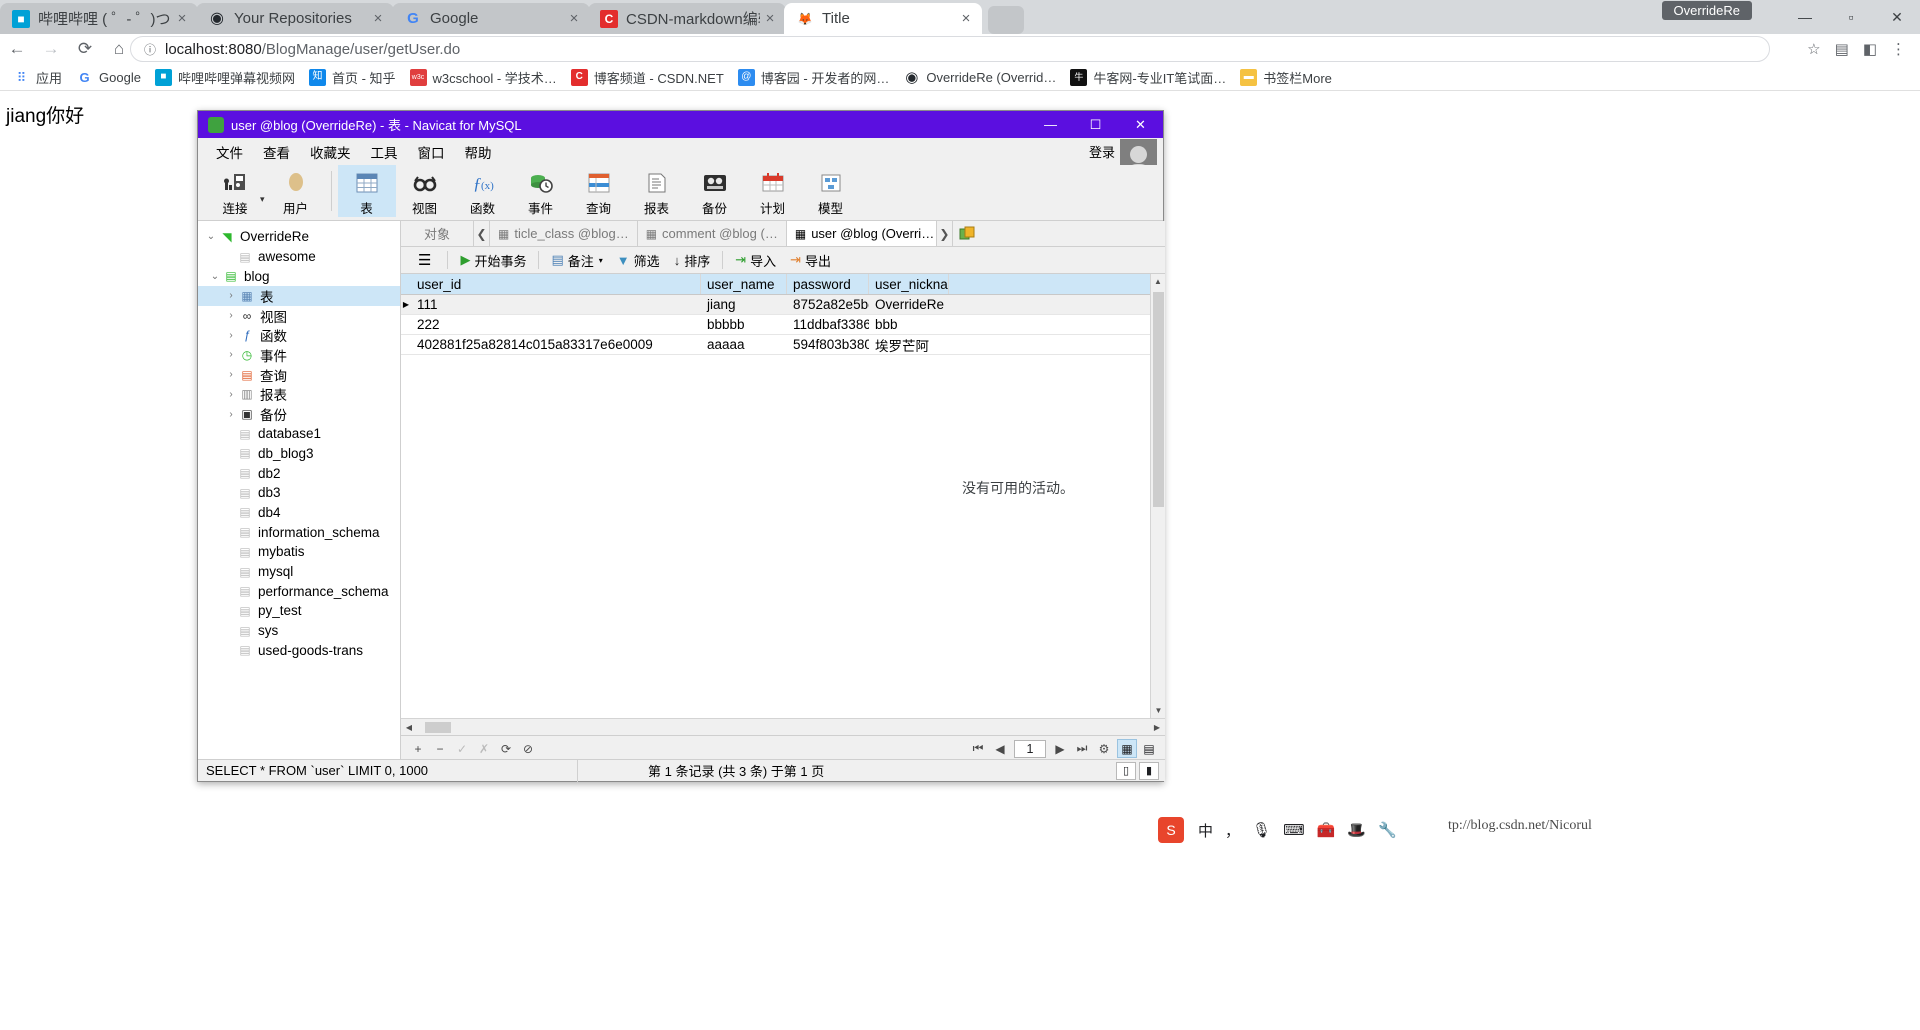  What do you see at coordinates (440, 749) in the screenshot?
I see `delete-record-button: −` at bounding box center [440, 749].